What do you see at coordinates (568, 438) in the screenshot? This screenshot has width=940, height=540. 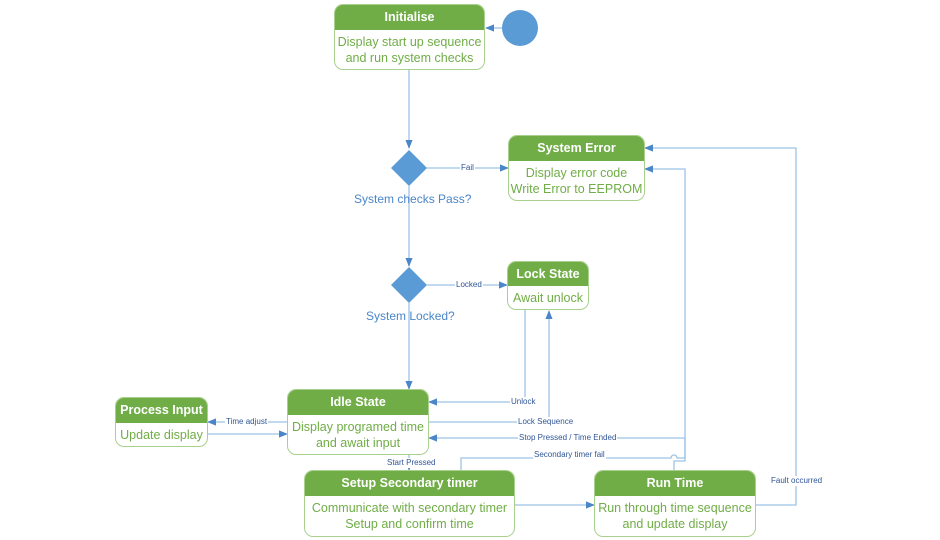 I see `transition-label-stop-pressed: Stop Pressed / Time Ended` at bounding box center [568, 438].